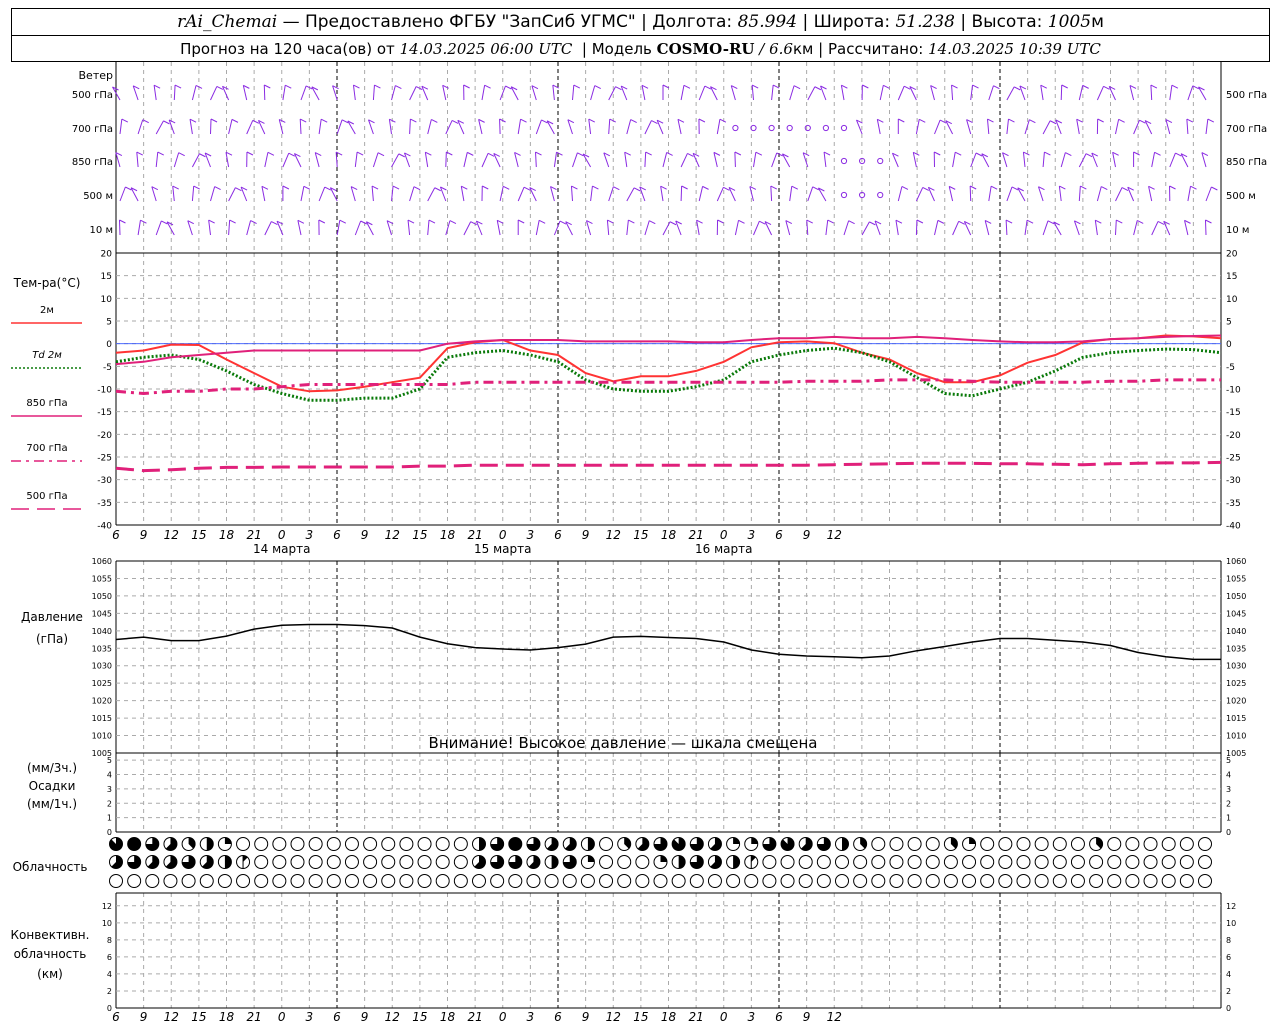  What do you see at coordinates (171, 1017) in the screenshot?
I see `x-tick-label-bottom: 12` at bounding box center [171, 1017].